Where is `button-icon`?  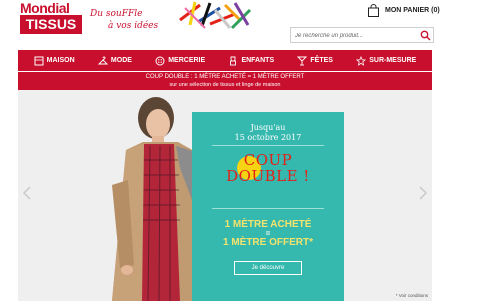
button-icon is located at coordinates (160, 60).